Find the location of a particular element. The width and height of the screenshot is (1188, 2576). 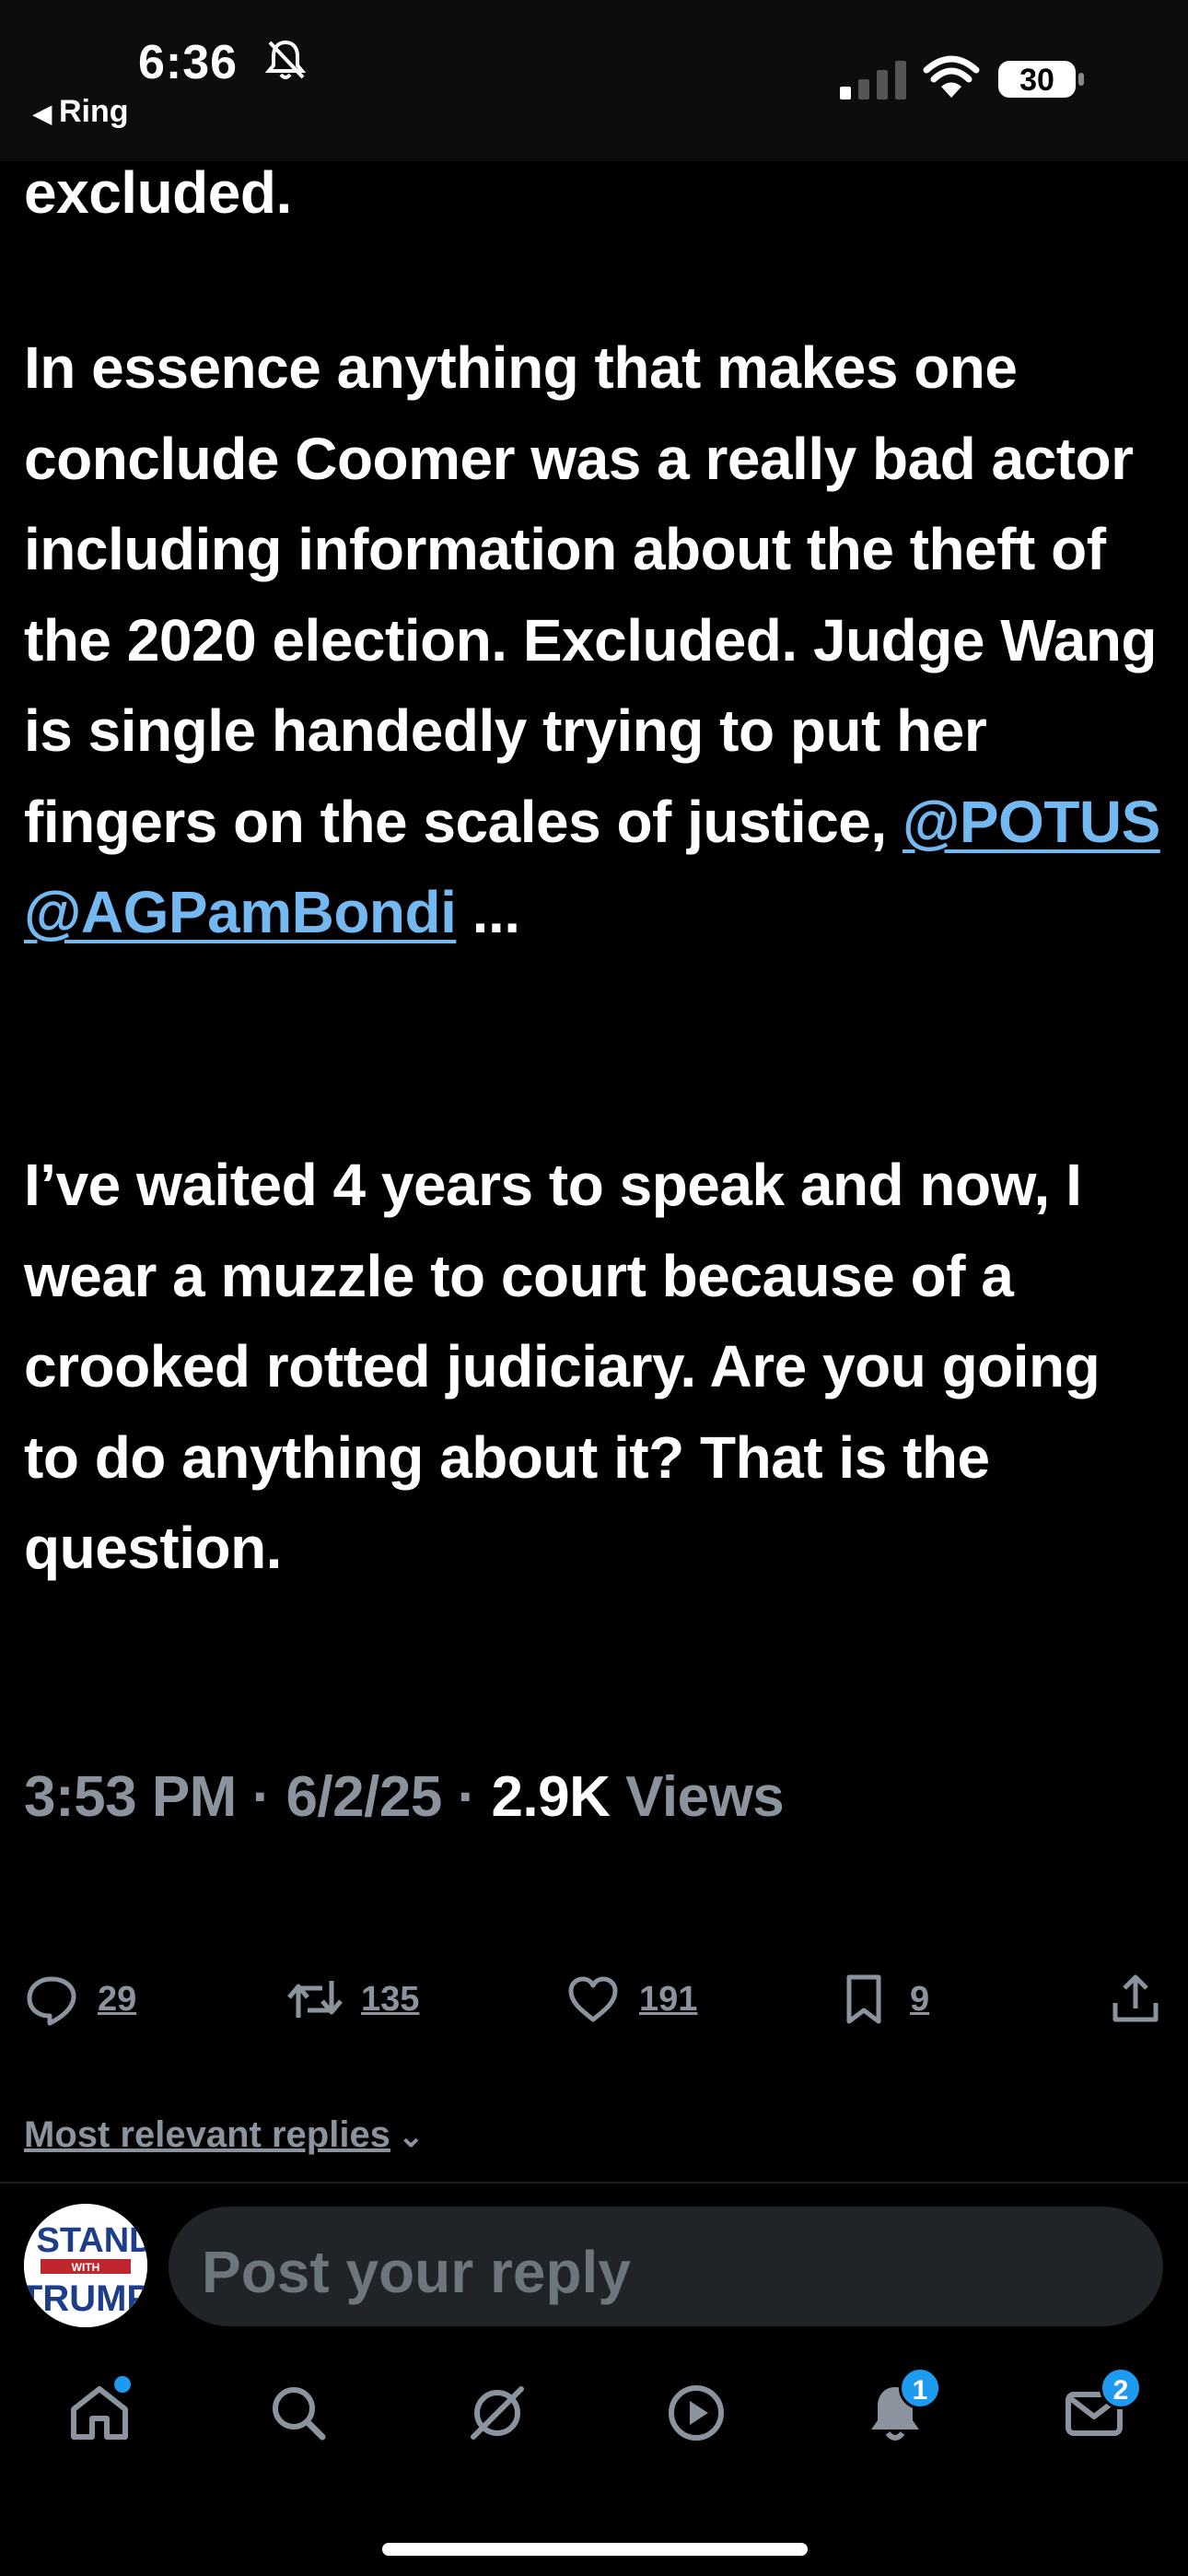

reply-placeholder: Post your reply is located at coordinates (416, 2272).